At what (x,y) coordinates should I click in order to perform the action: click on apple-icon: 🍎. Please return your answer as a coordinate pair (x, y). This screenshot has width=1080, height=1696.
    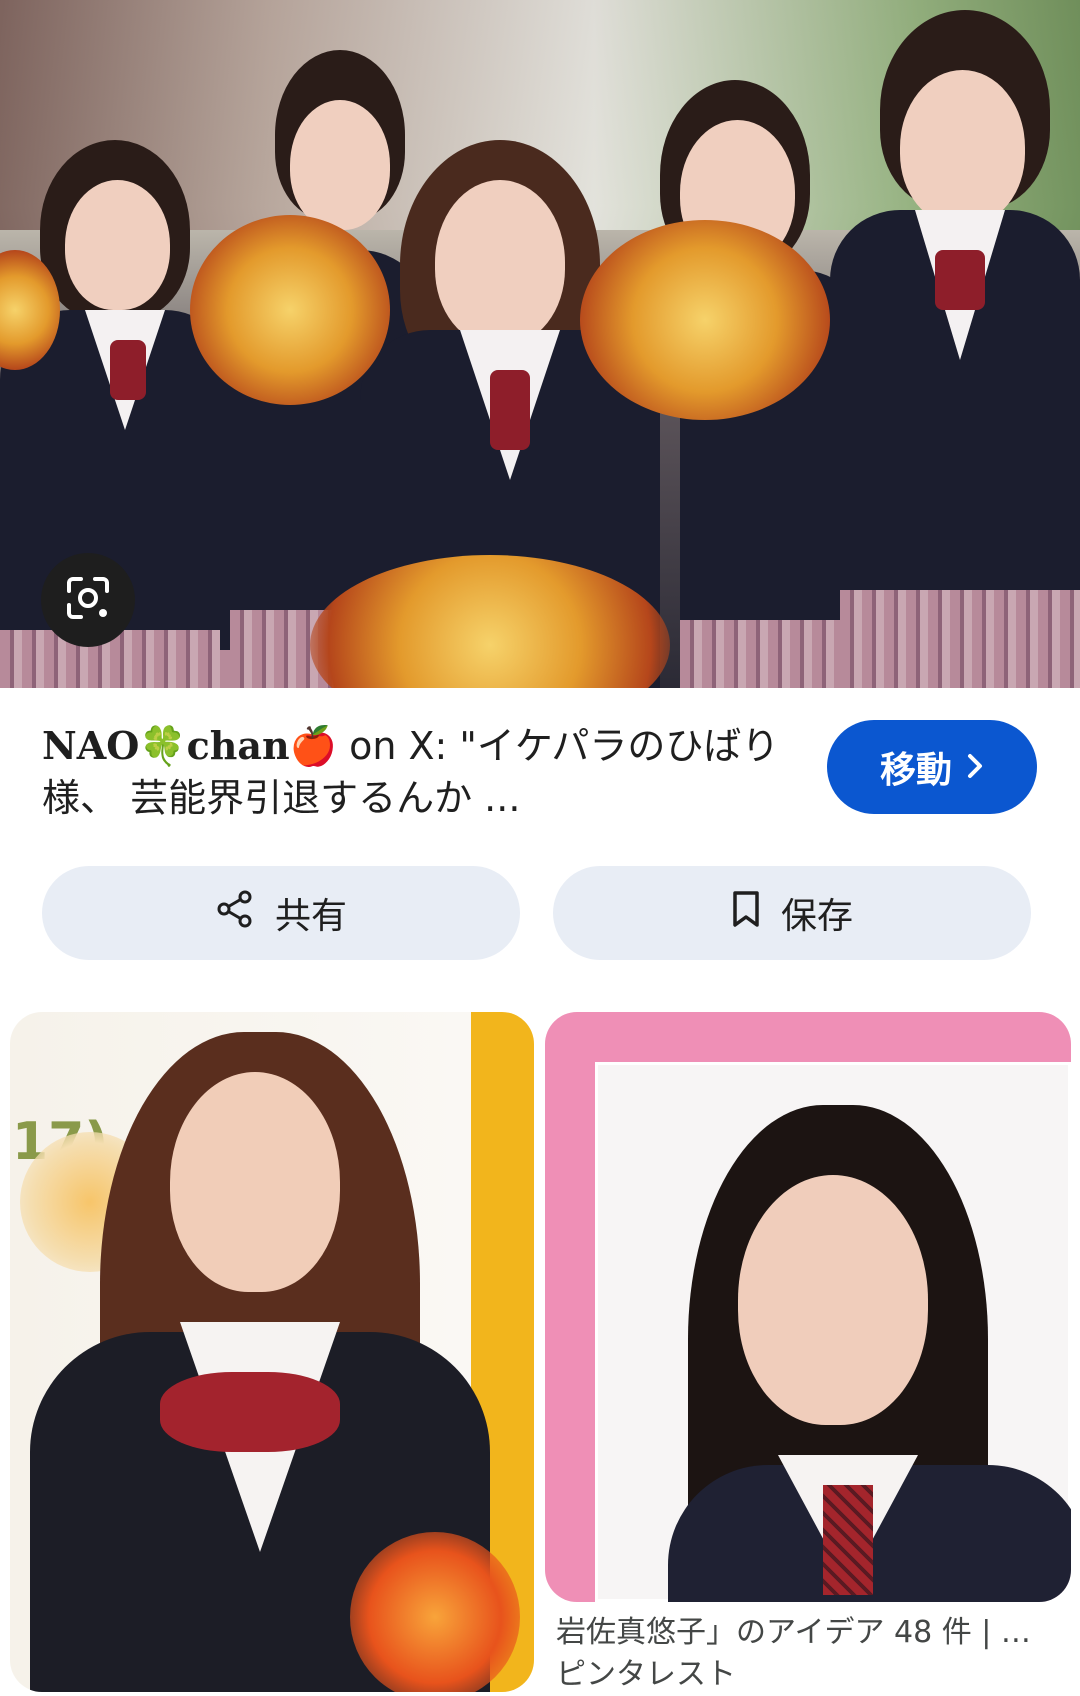
    Looking at the image, I should click on (313, 746).